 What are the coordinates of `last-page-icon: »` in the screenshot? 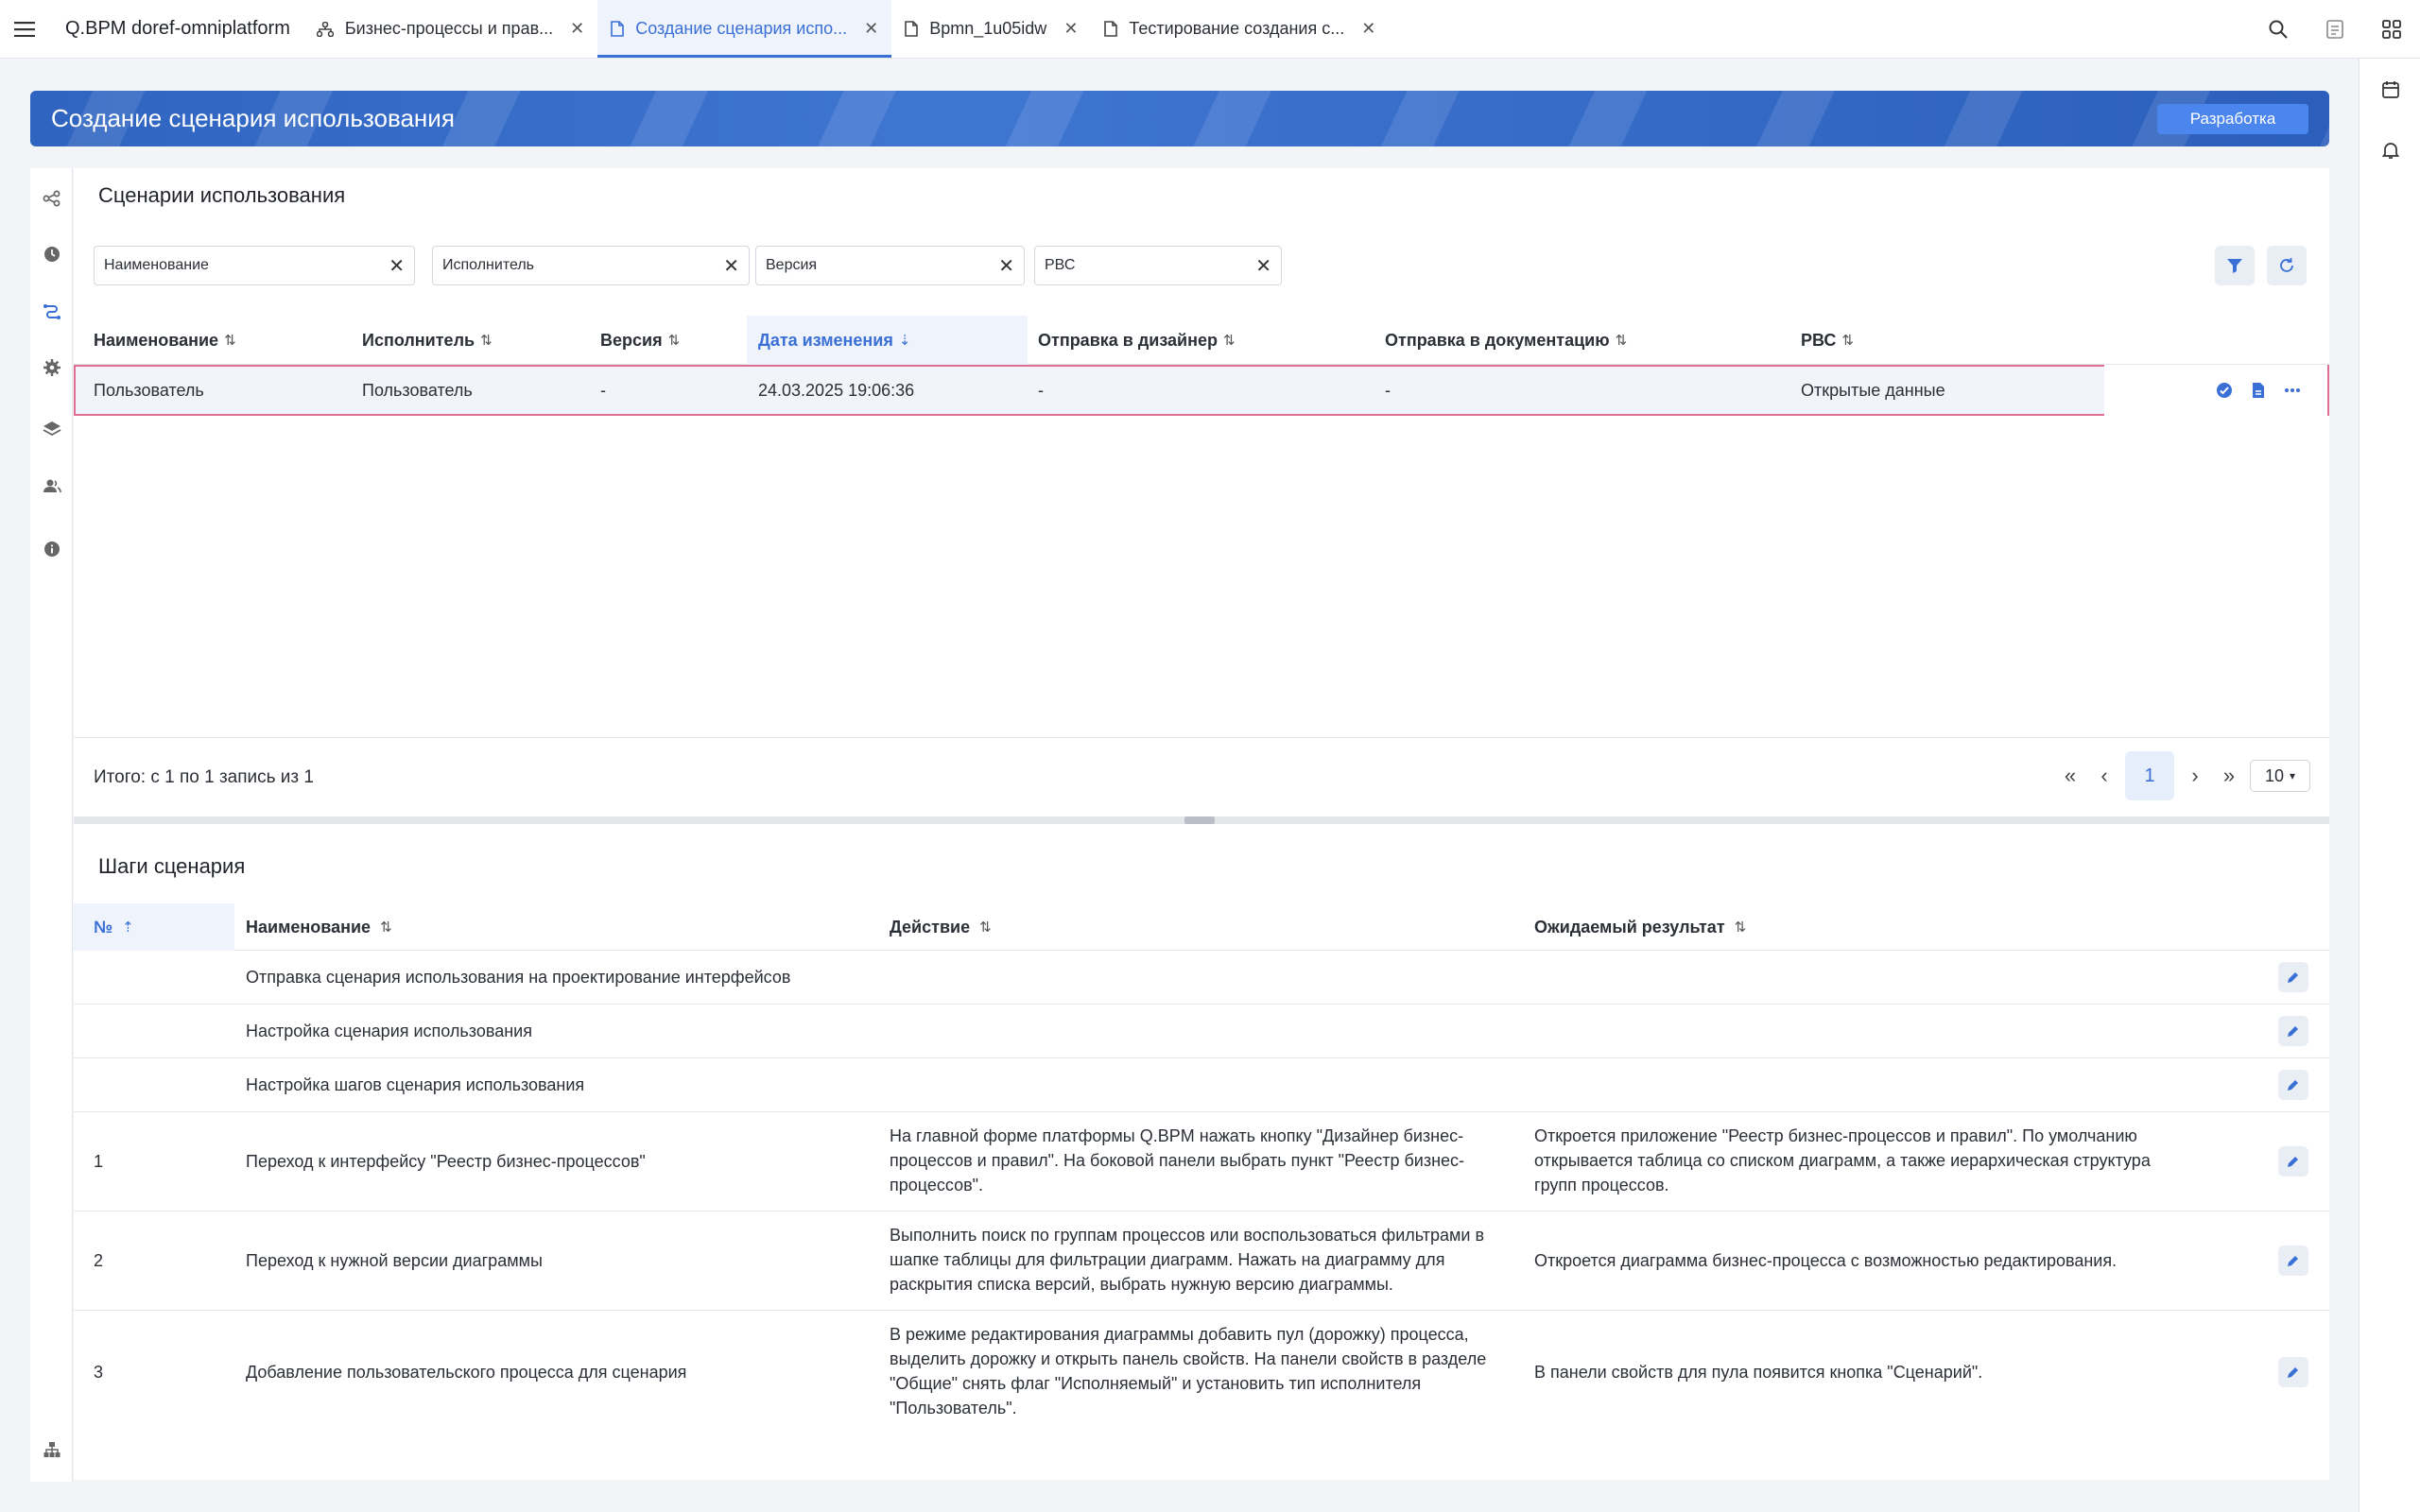 It's located at (2229, 775).